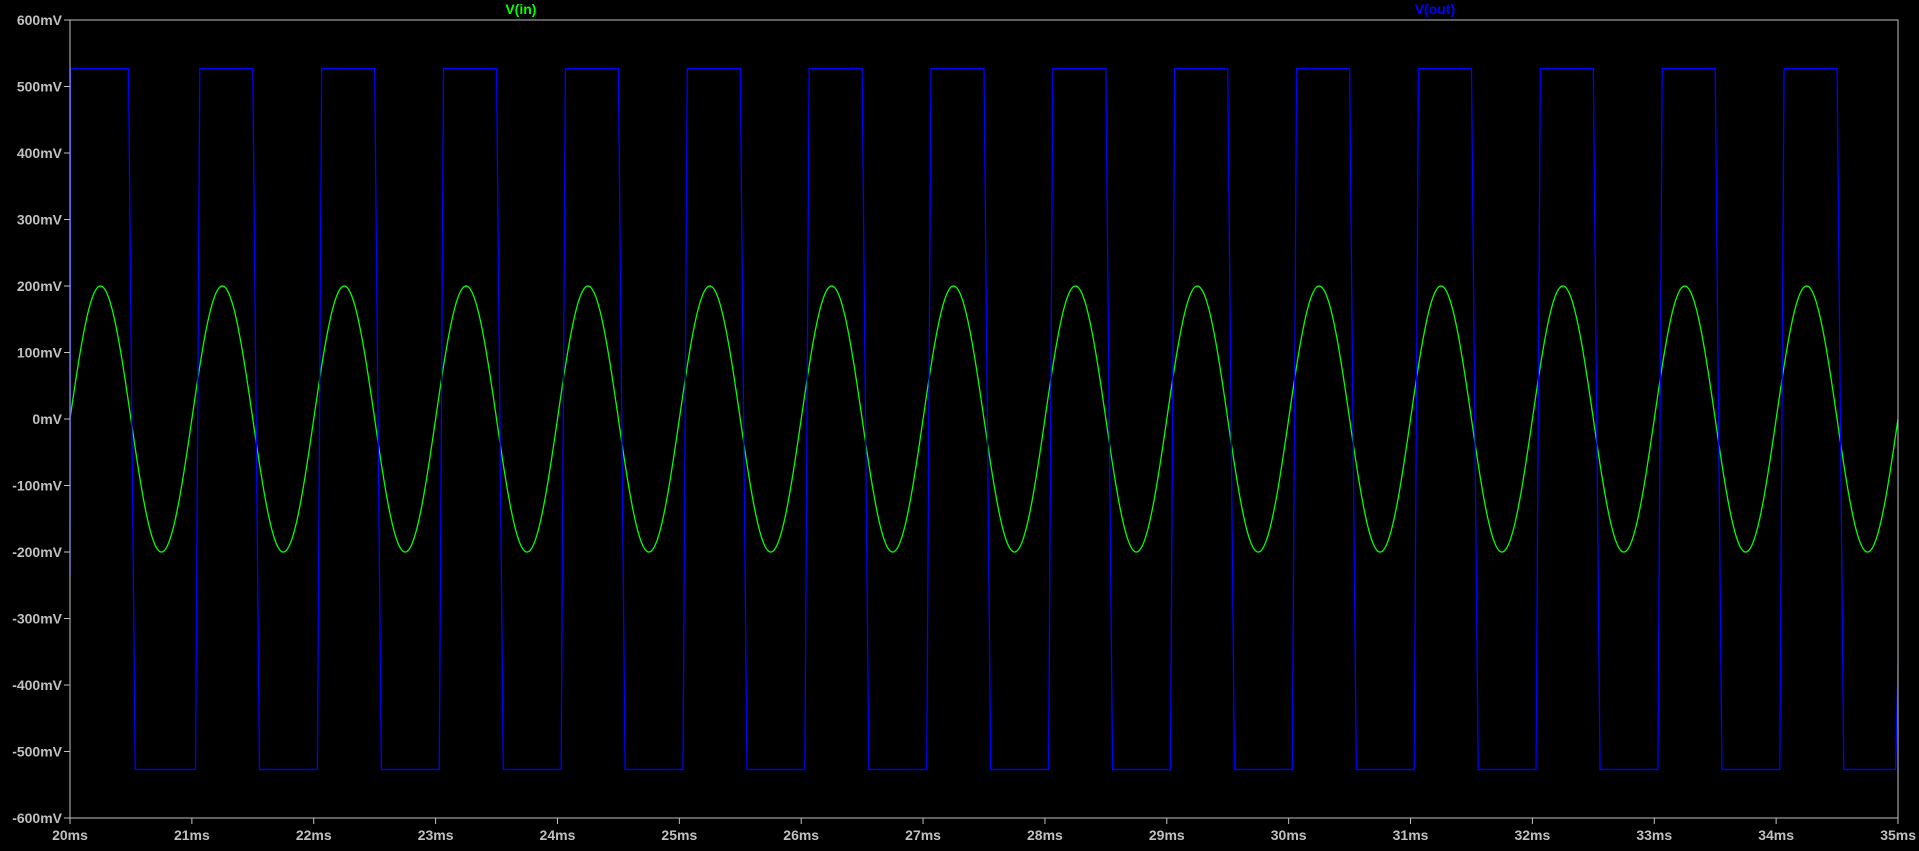 The height and width of the screenshot is (851, 1919). I want to click on x-tick-label: 33ms, so click(1654, 835).